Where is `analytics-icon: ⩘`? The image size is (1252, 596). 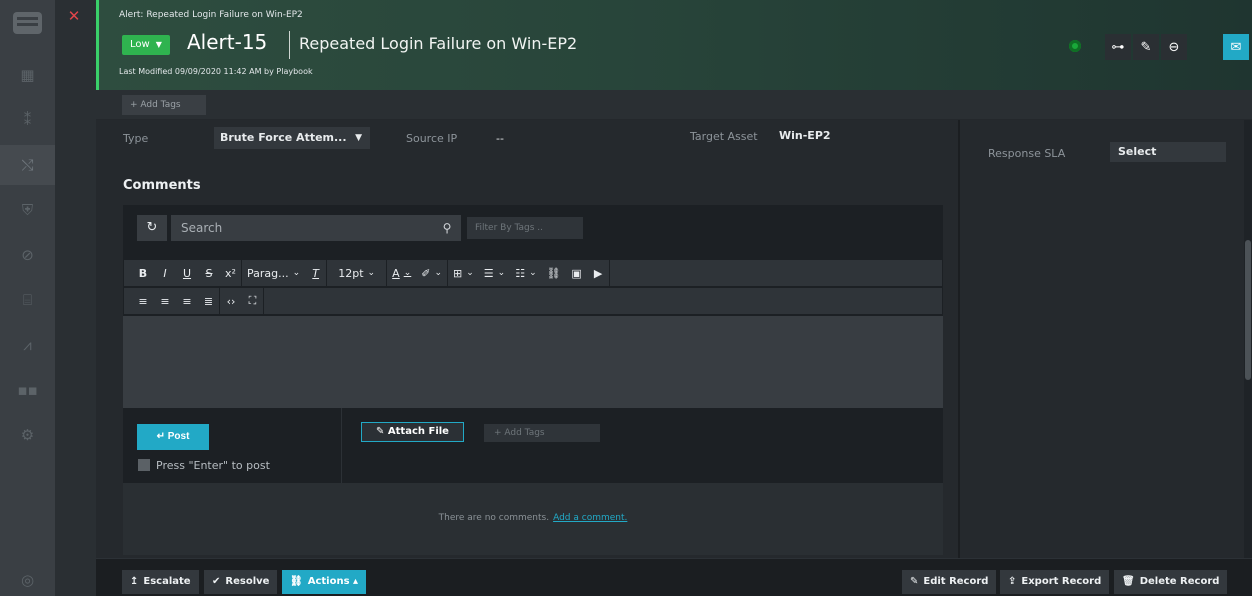 analytics-icon: ⩘ is located at coordinates (27, 345).